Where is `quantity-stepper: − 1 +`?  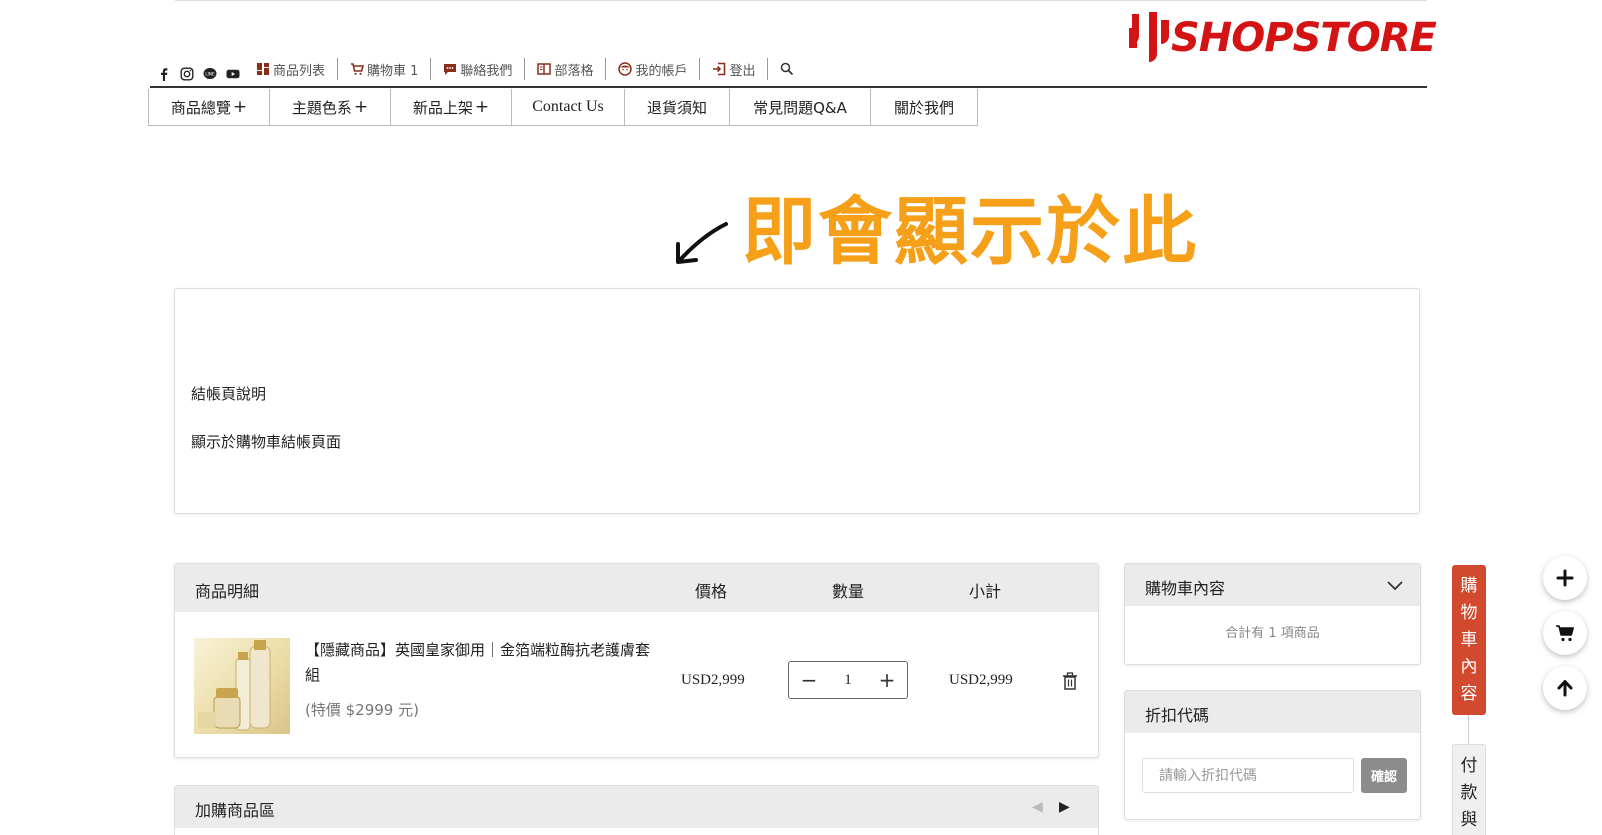
quantity-stepper: − 1 + is located at coordinates (848, 680).